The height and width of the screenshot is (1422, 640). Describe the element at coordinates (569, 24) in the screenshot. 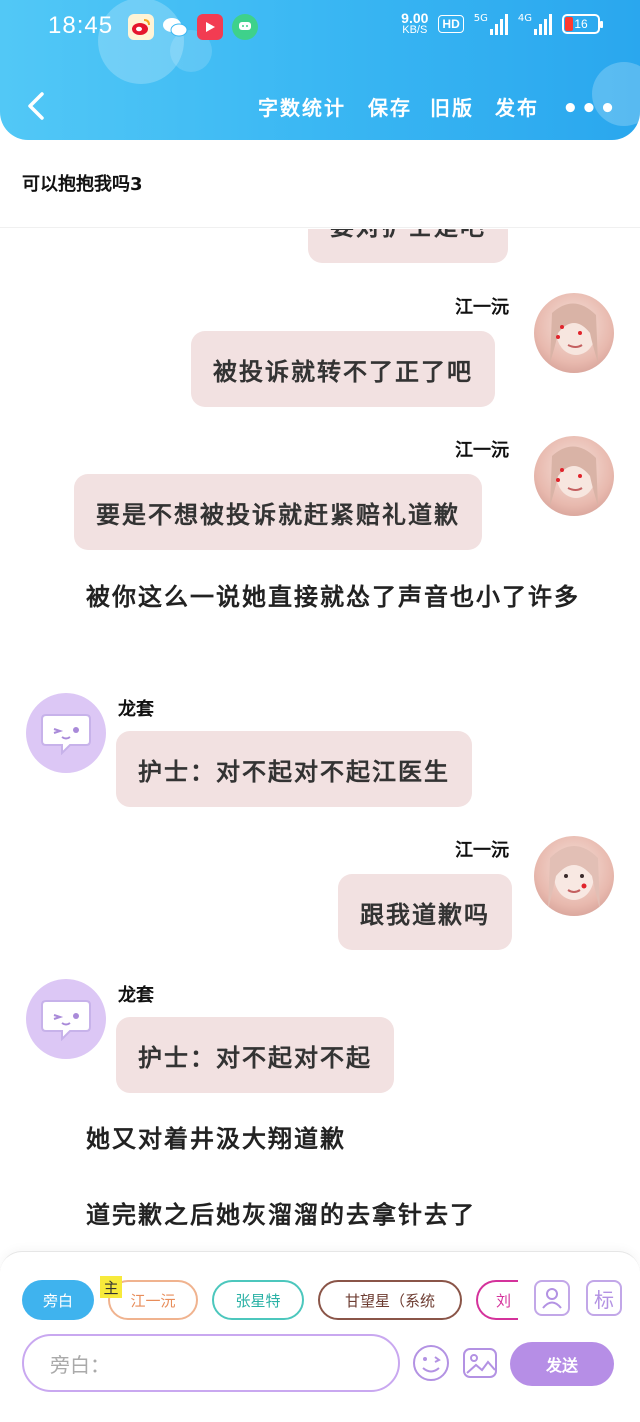

I see `battery-level` at that location.